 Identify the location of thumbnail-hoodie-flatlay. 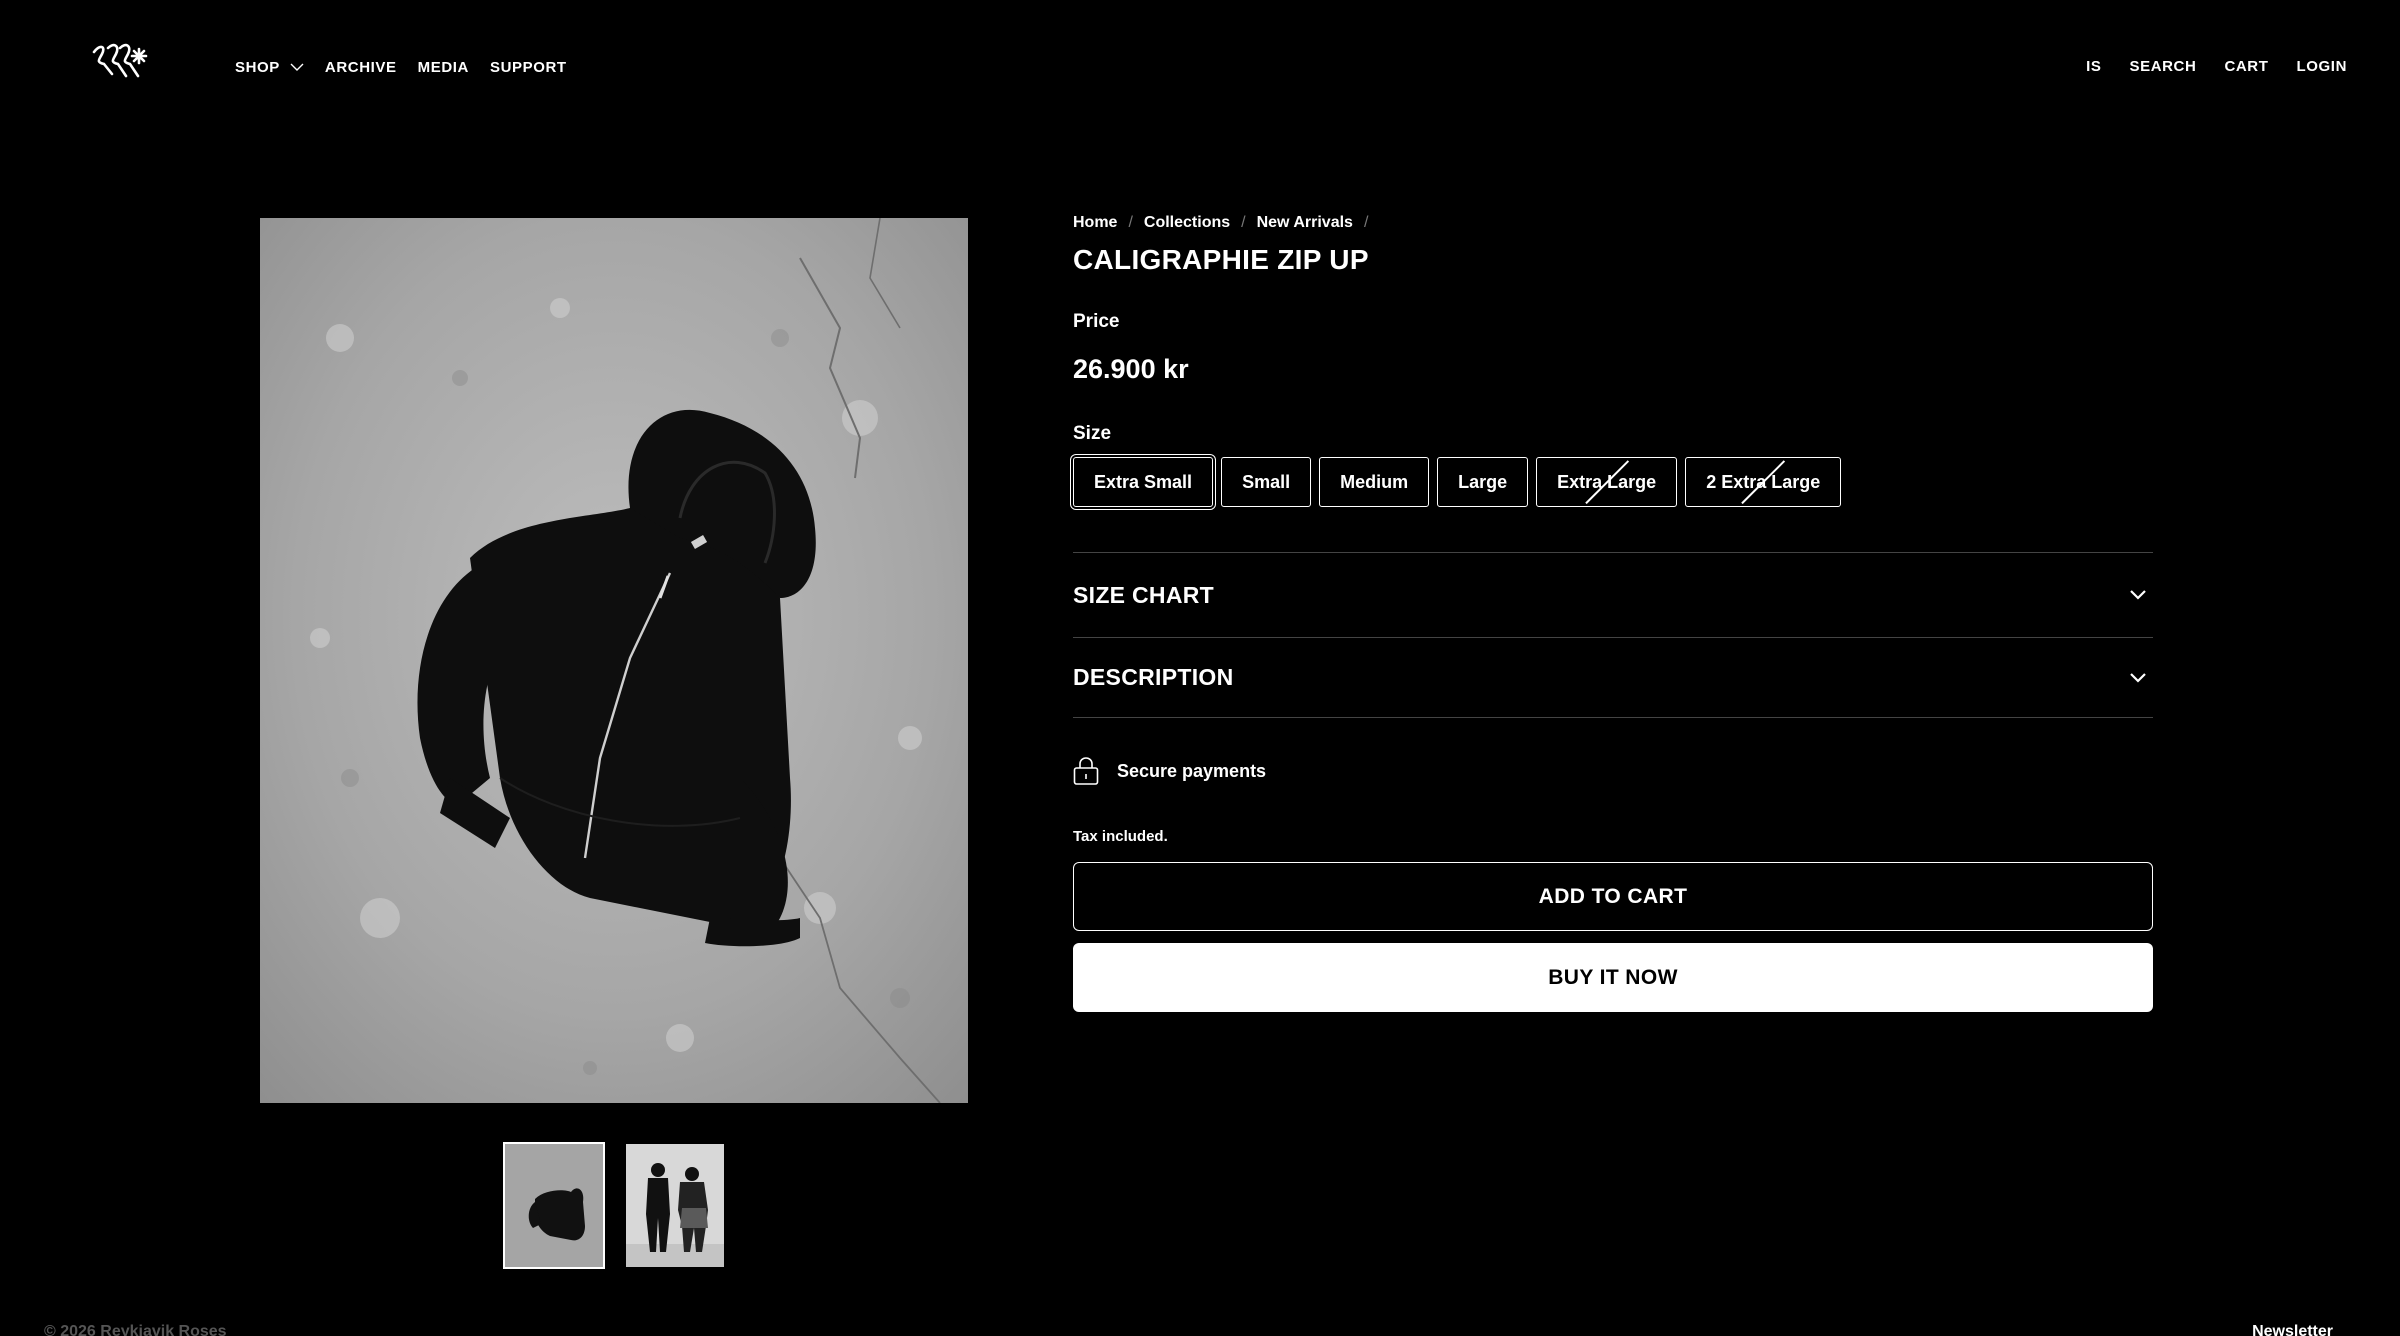
(554, 1205).